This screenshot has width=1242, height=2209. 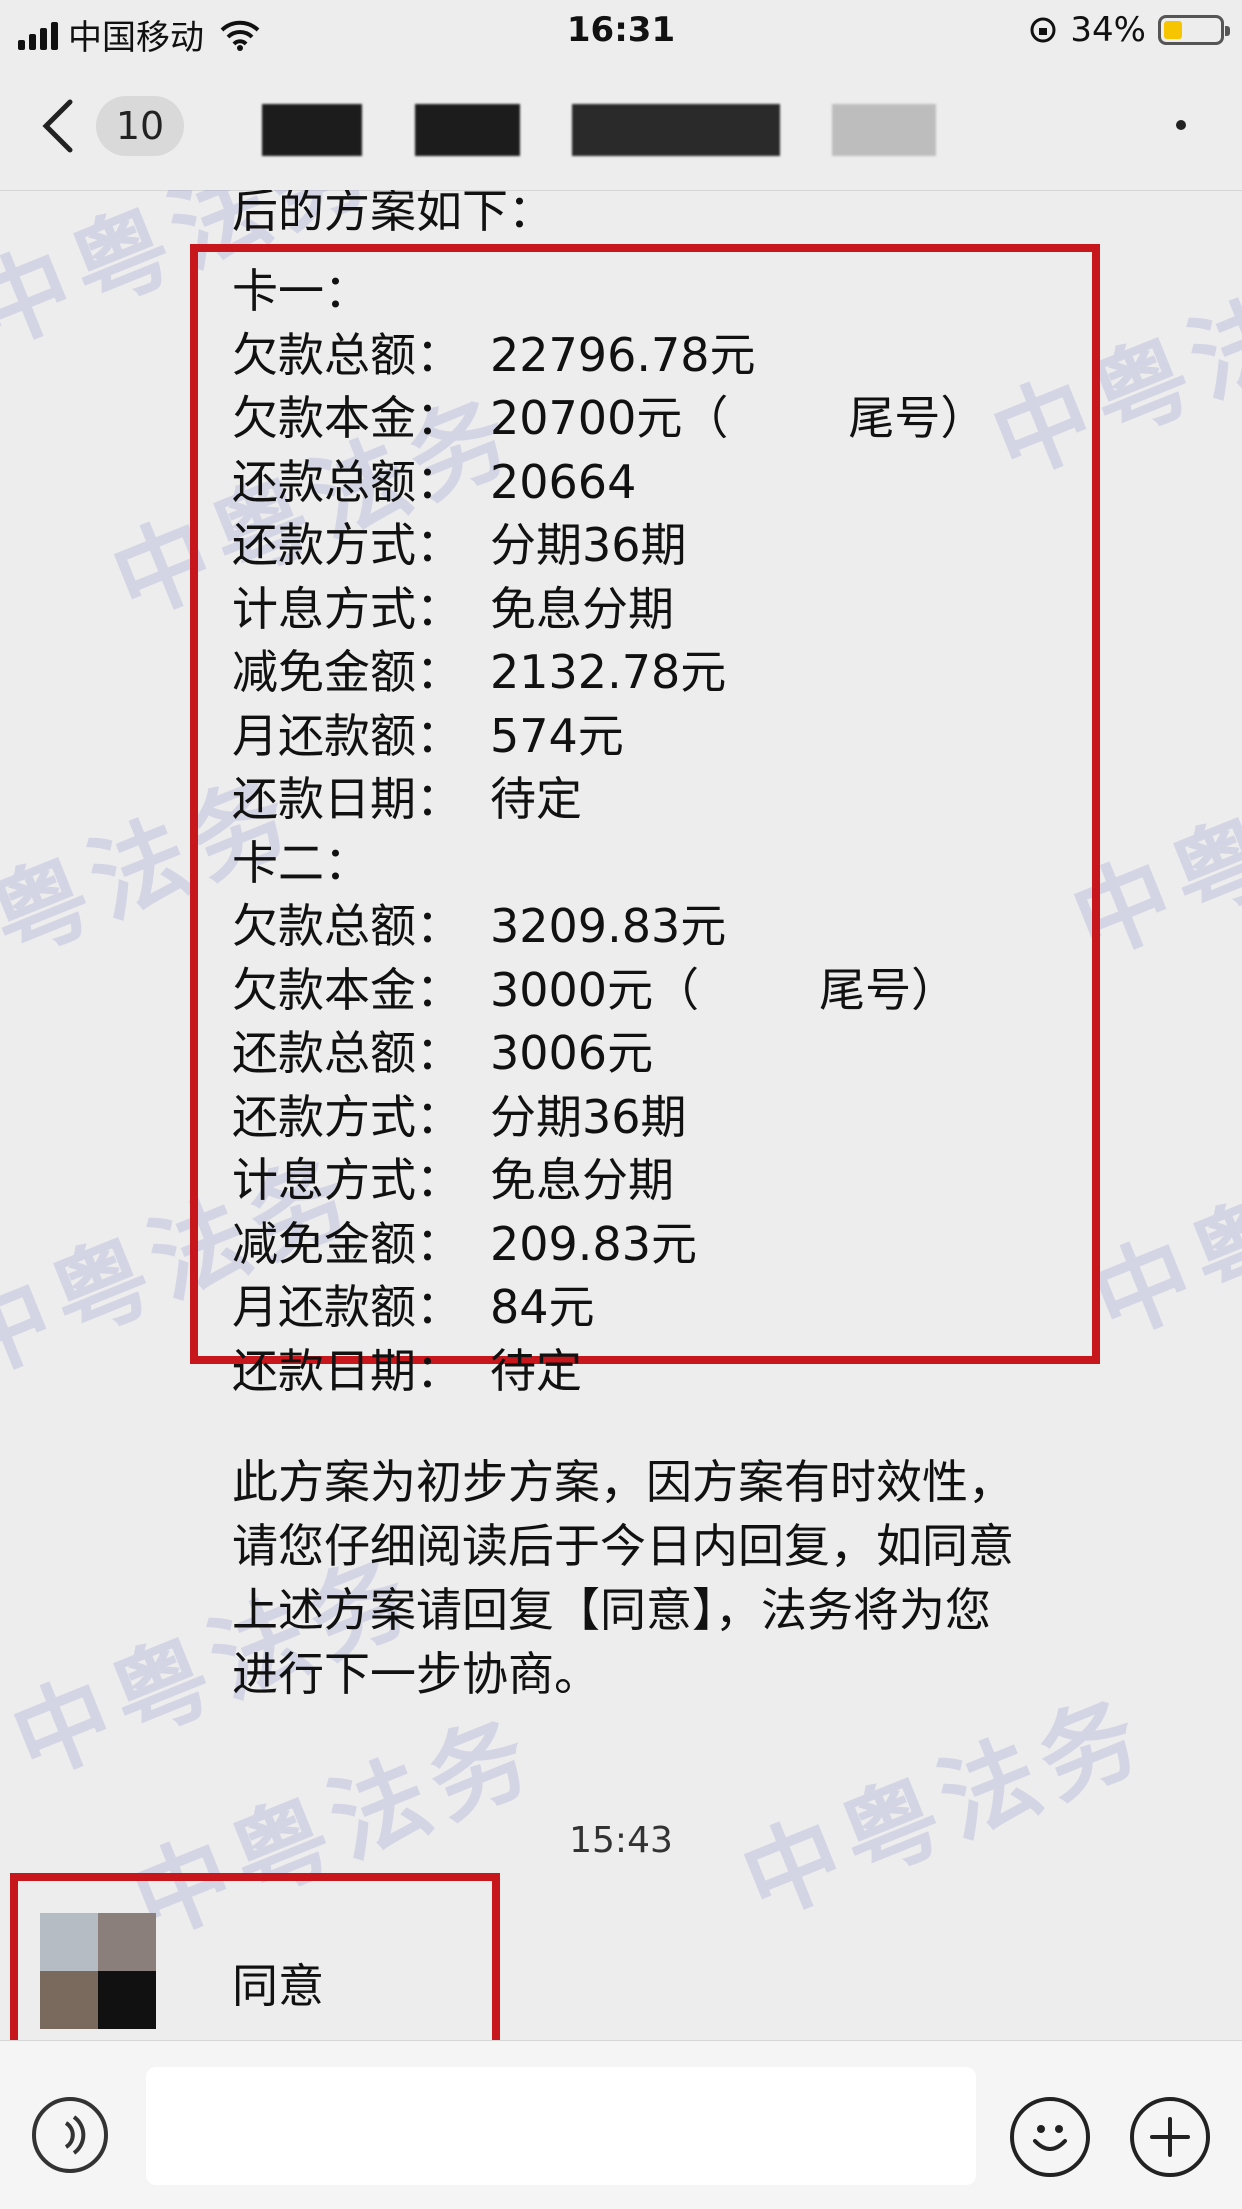 I want to click on plus-icon, so click(x=1170, y=2137).